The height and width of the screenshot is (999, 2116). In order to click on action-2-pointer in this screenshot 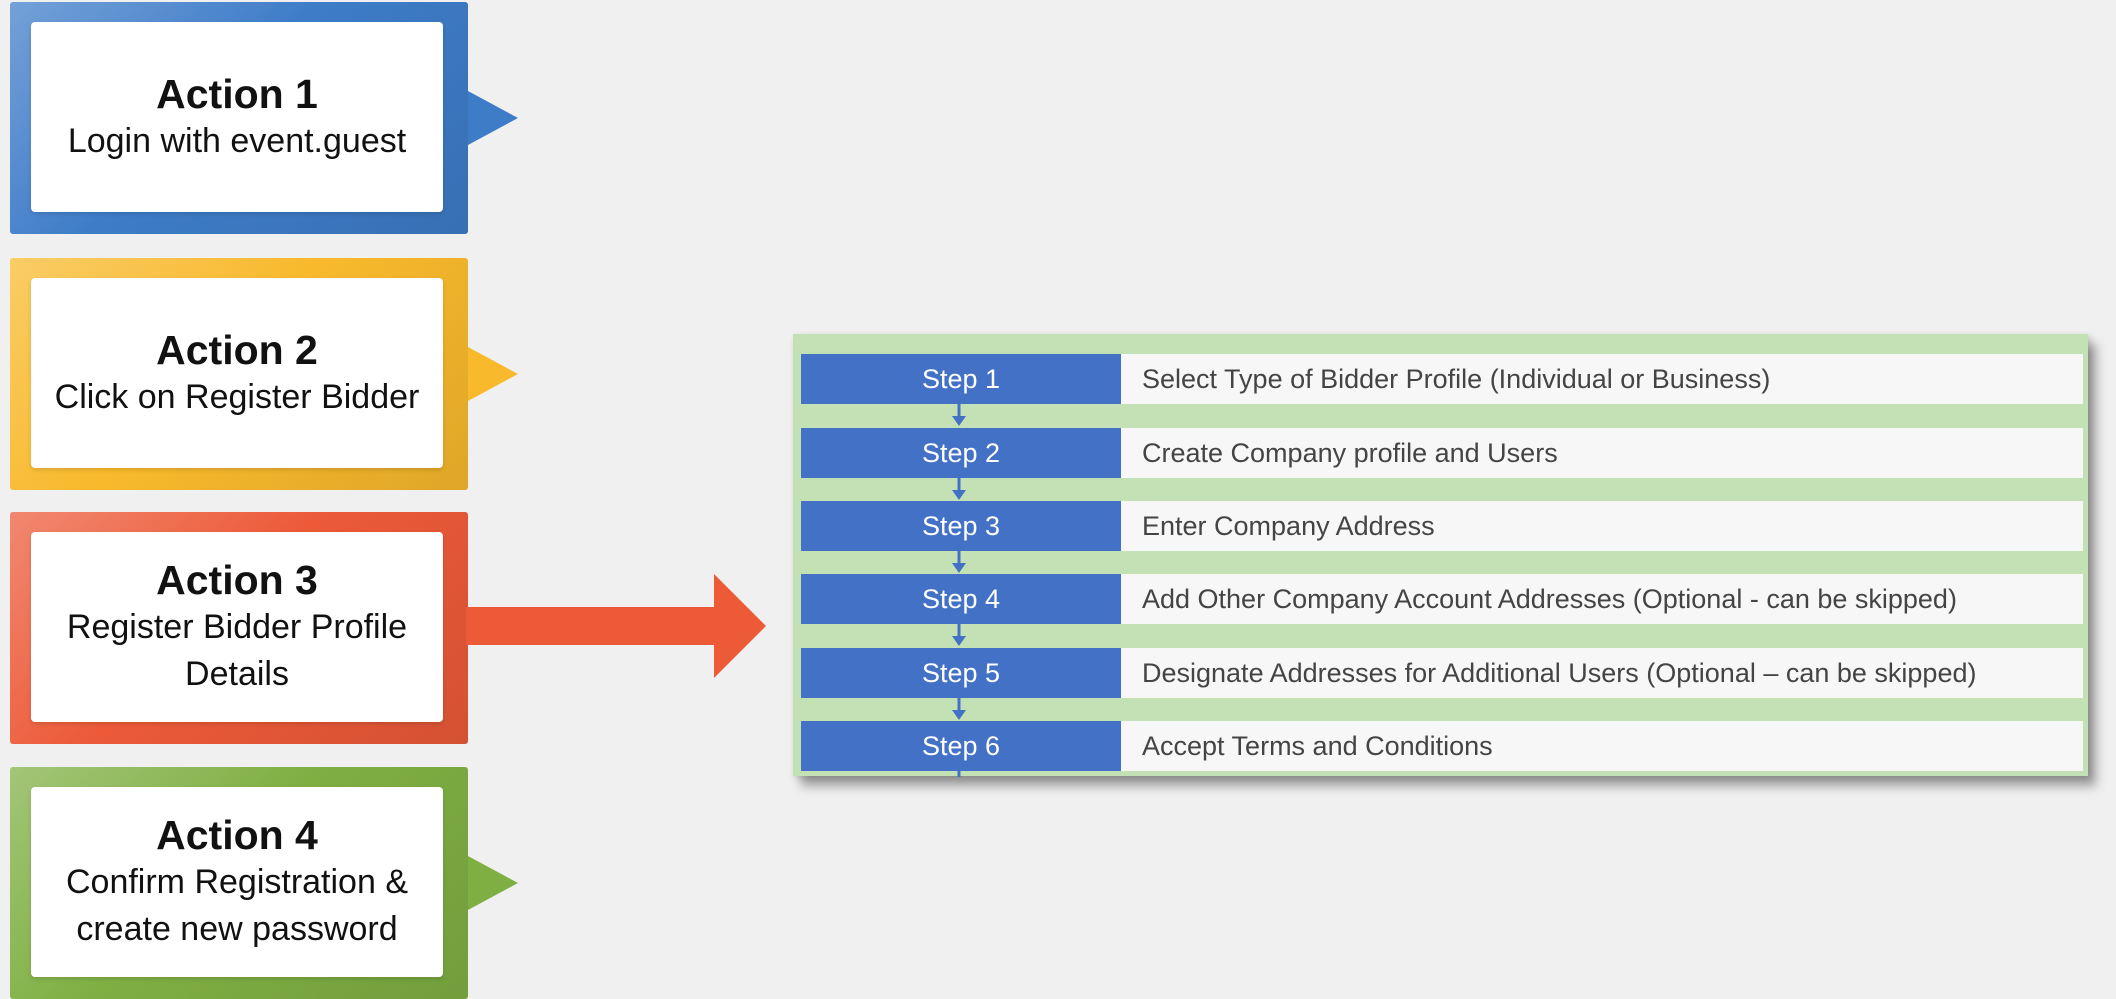, I will do `click(493, 374)`.